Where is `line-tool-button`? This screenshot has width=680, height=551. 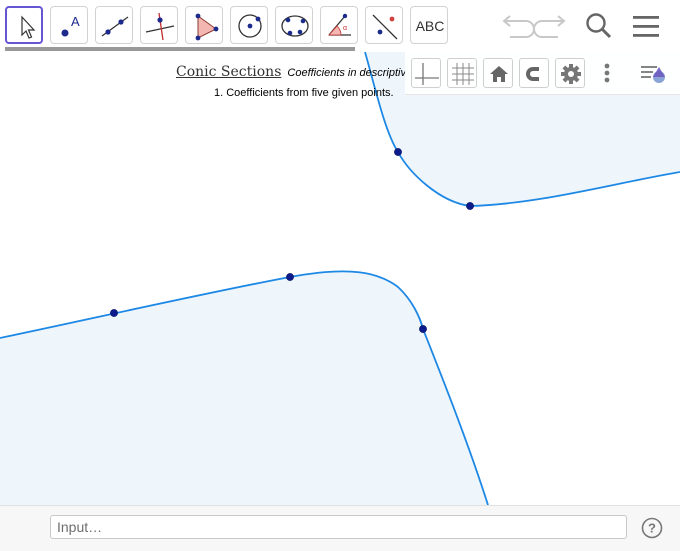 line-tool-button is located at coordinates (114, 25).